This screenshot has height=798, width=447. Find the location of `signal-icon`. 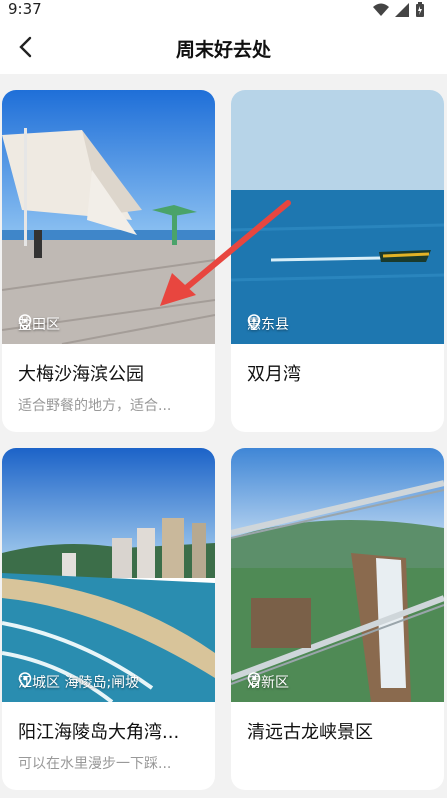

signal-icon is located at coordinates (402, 9).